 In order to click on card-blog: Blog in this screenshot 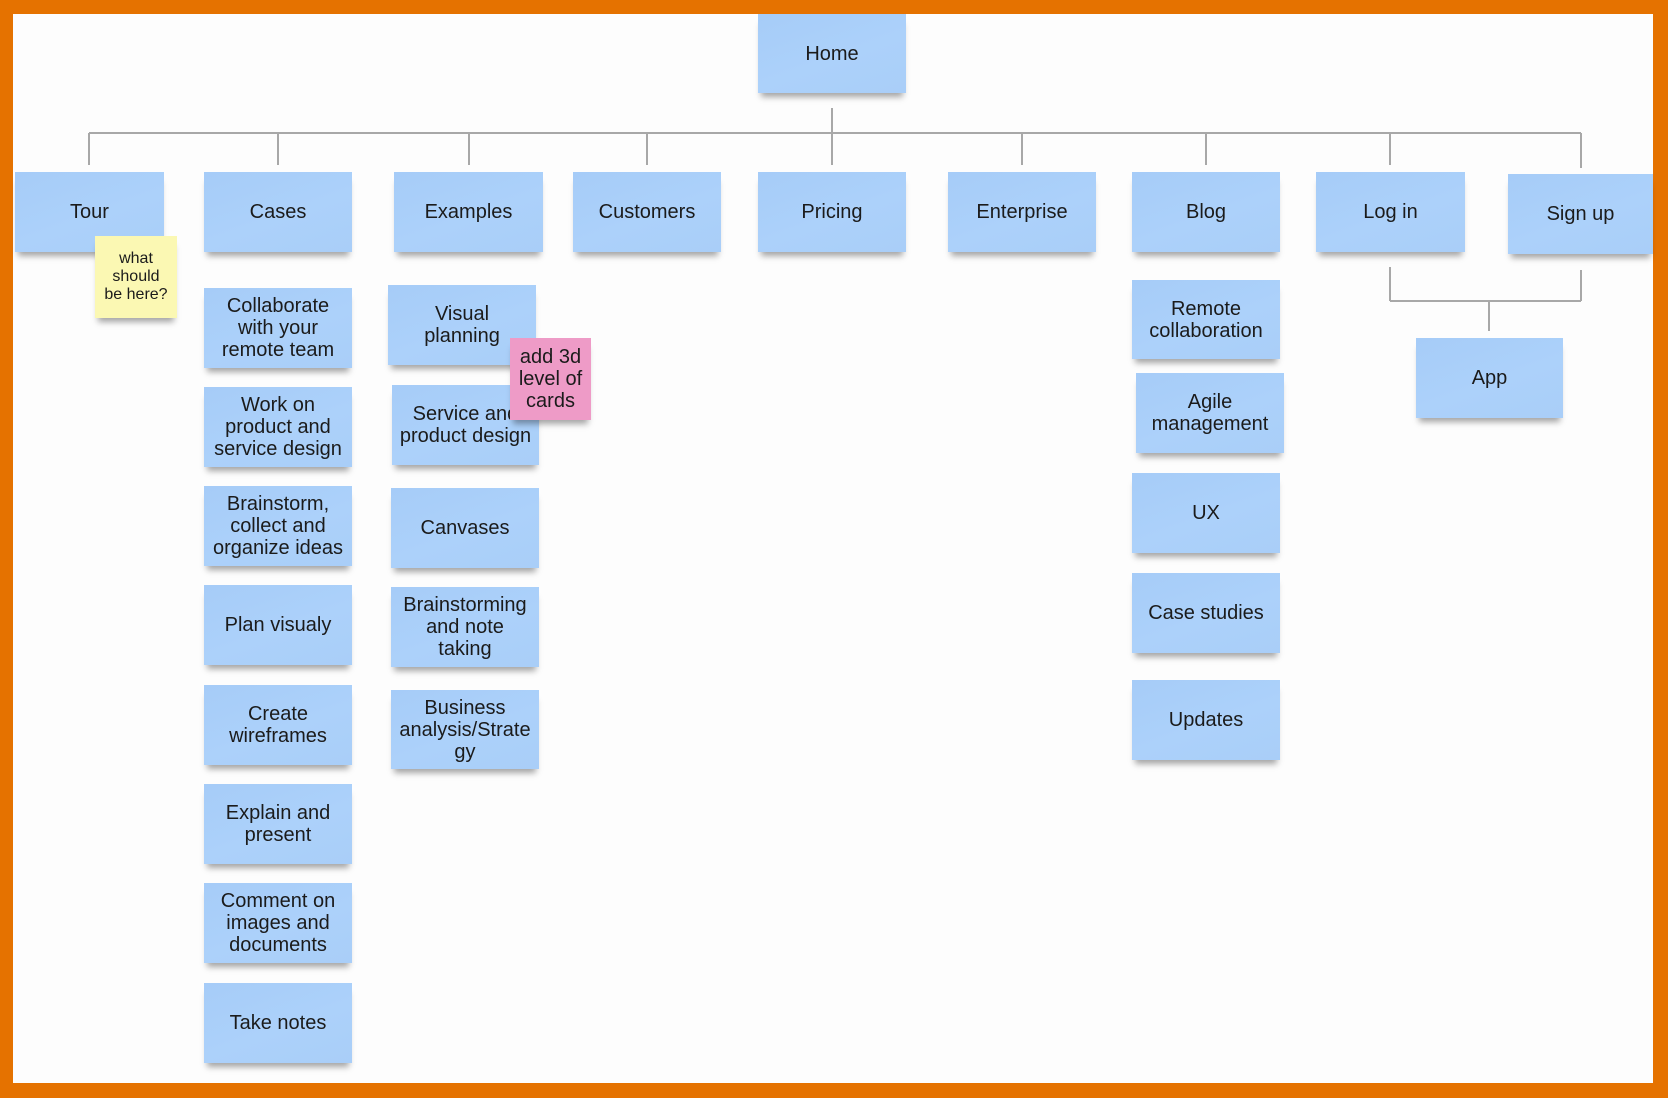, I will do `click(1206, 212)`.